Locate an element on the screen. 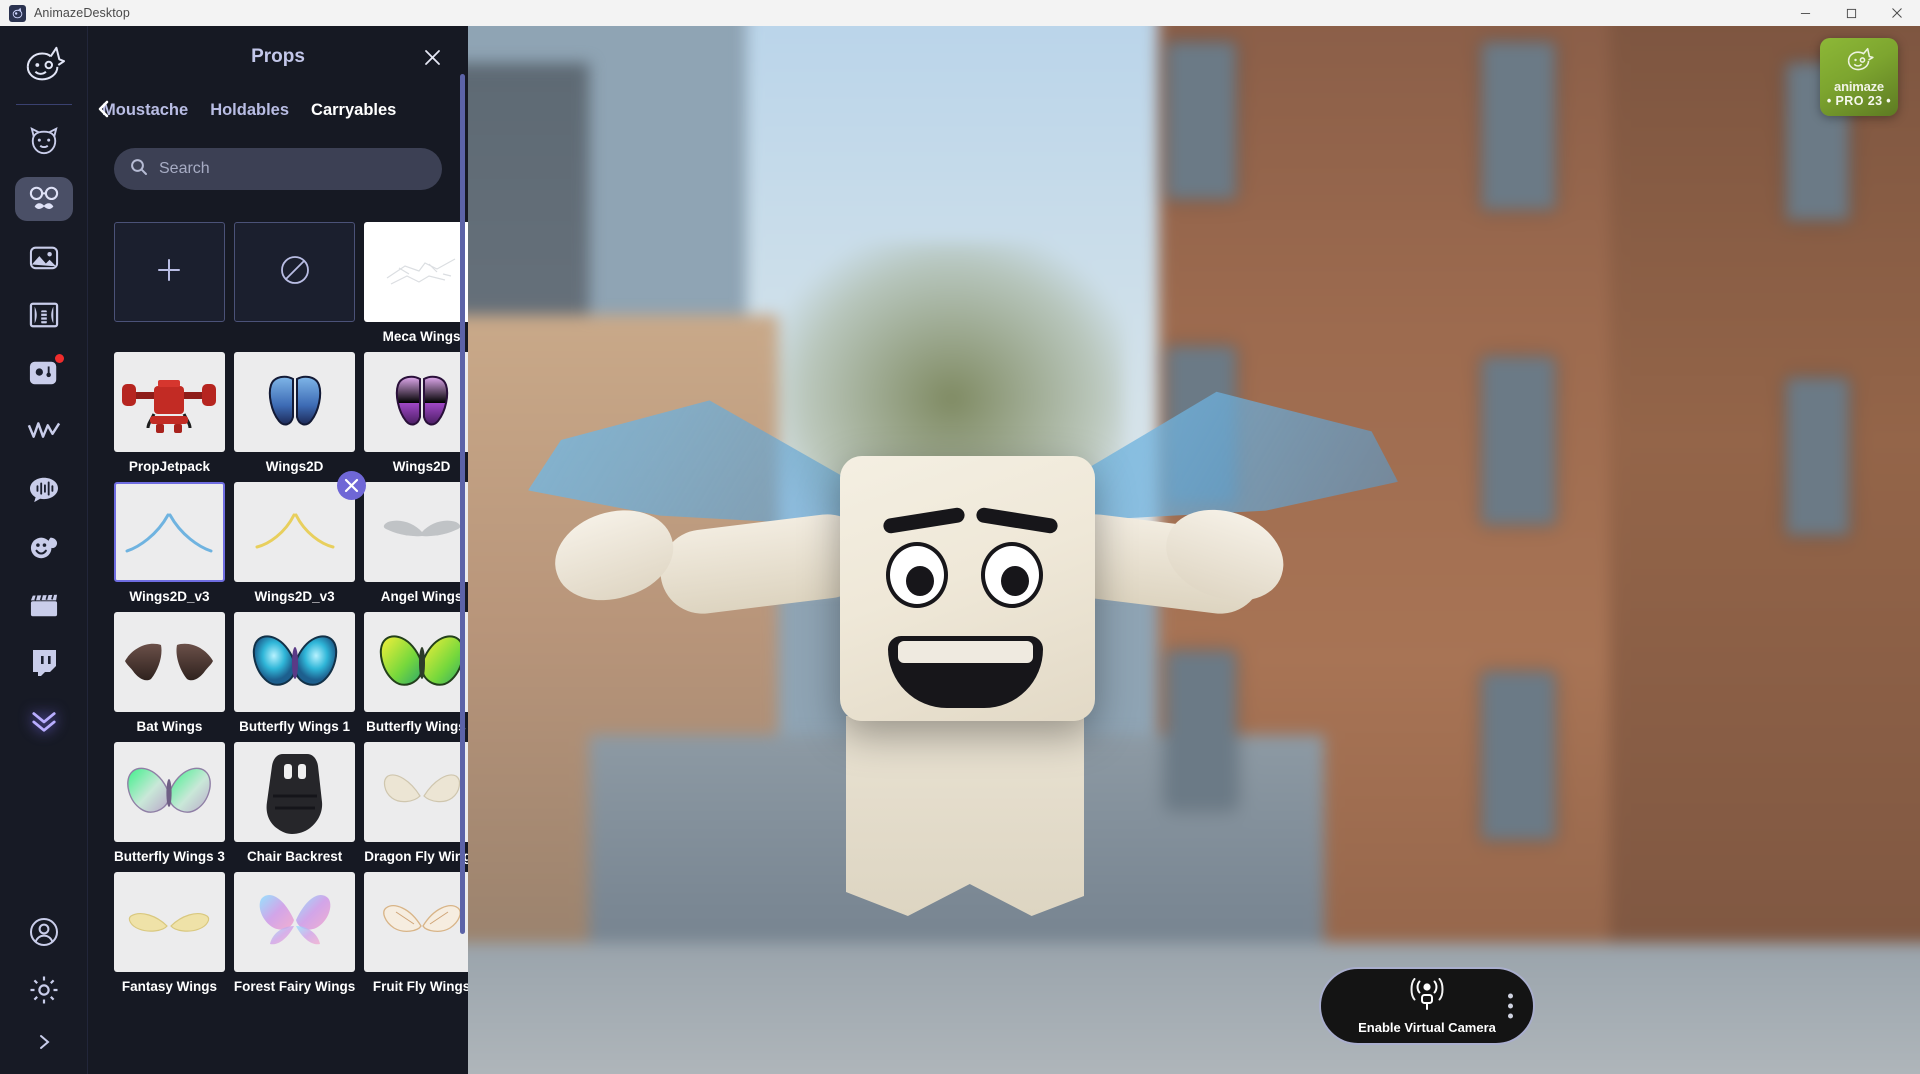  prop-label: Wings2D_v3 is located at coordinates (294, 596).